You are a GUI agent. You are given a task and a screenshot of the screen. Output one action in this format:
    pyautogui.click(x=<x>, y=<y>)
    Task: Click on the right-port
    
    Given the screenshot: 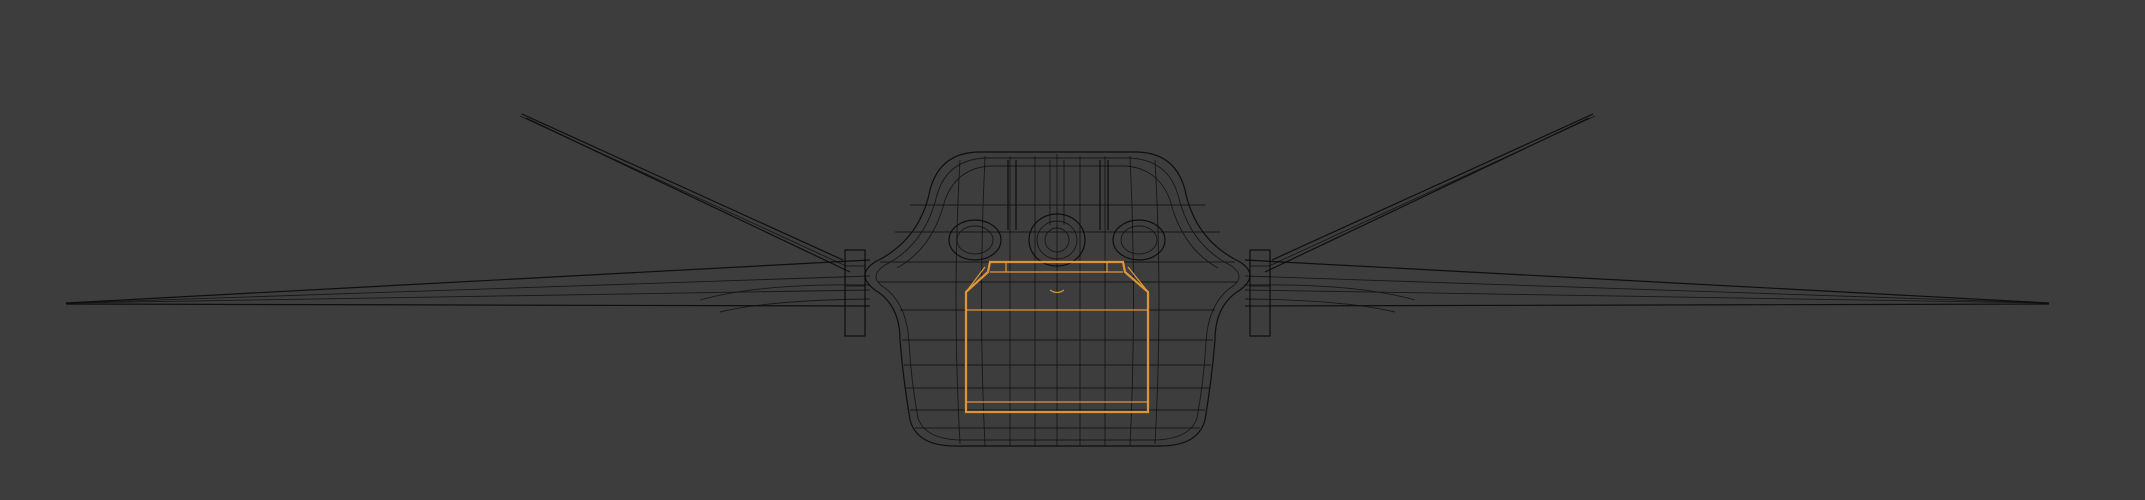 What is the action you would take?
    pyautogui.click(x=1139, y=240)
    